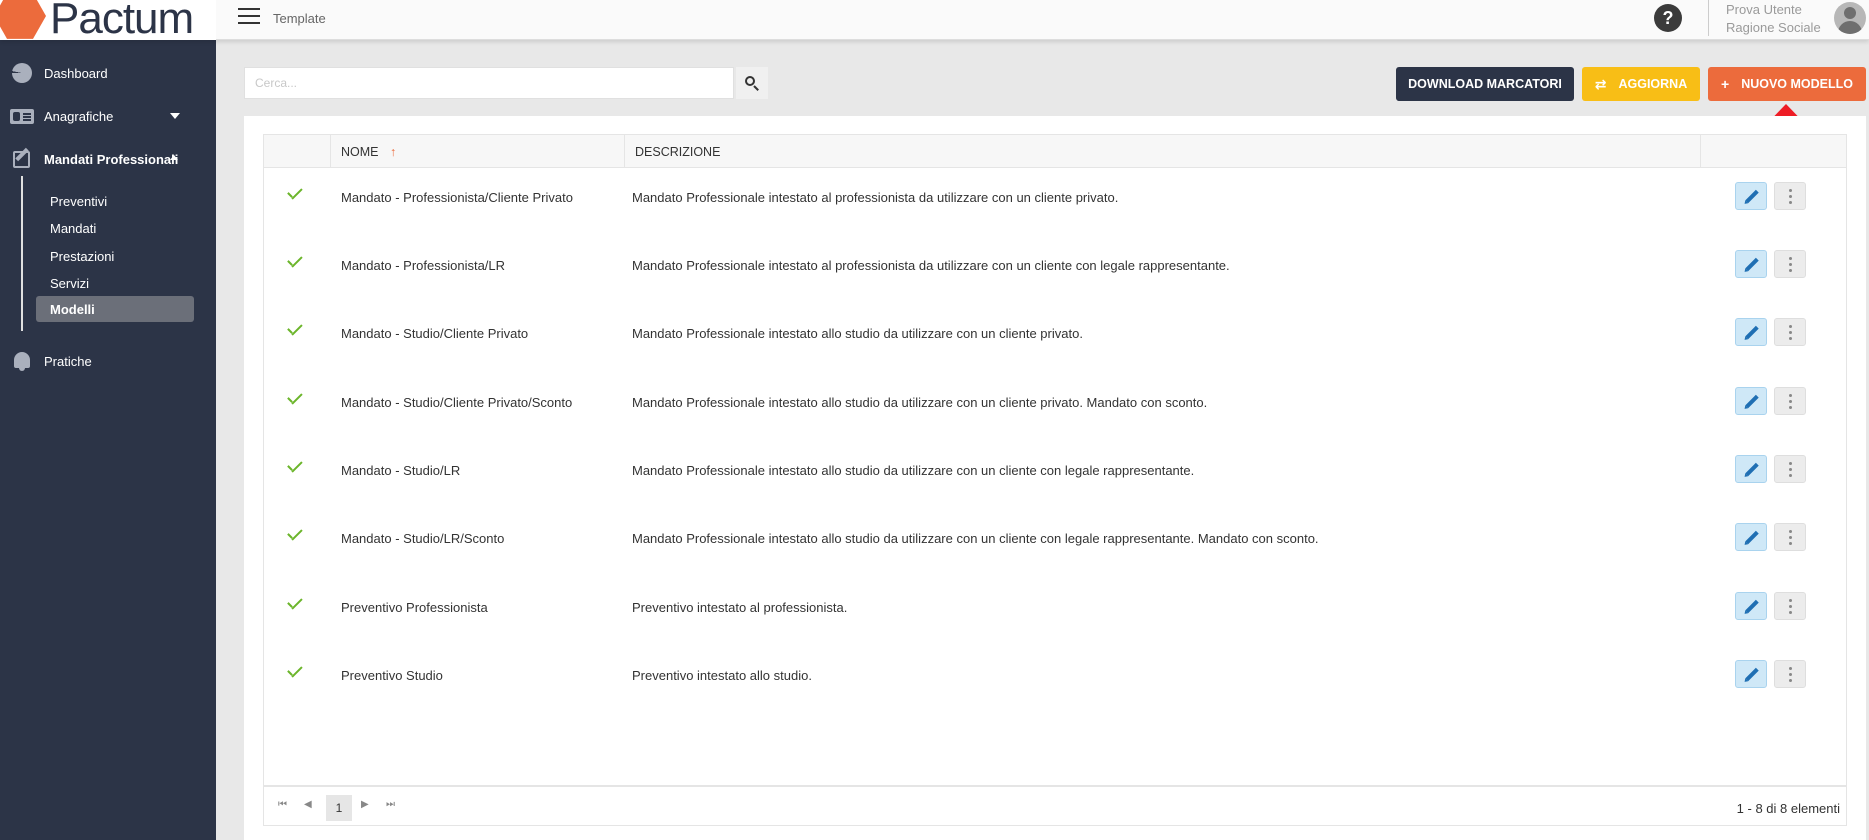  I want to click on page-number: 1, so click(339, 808).